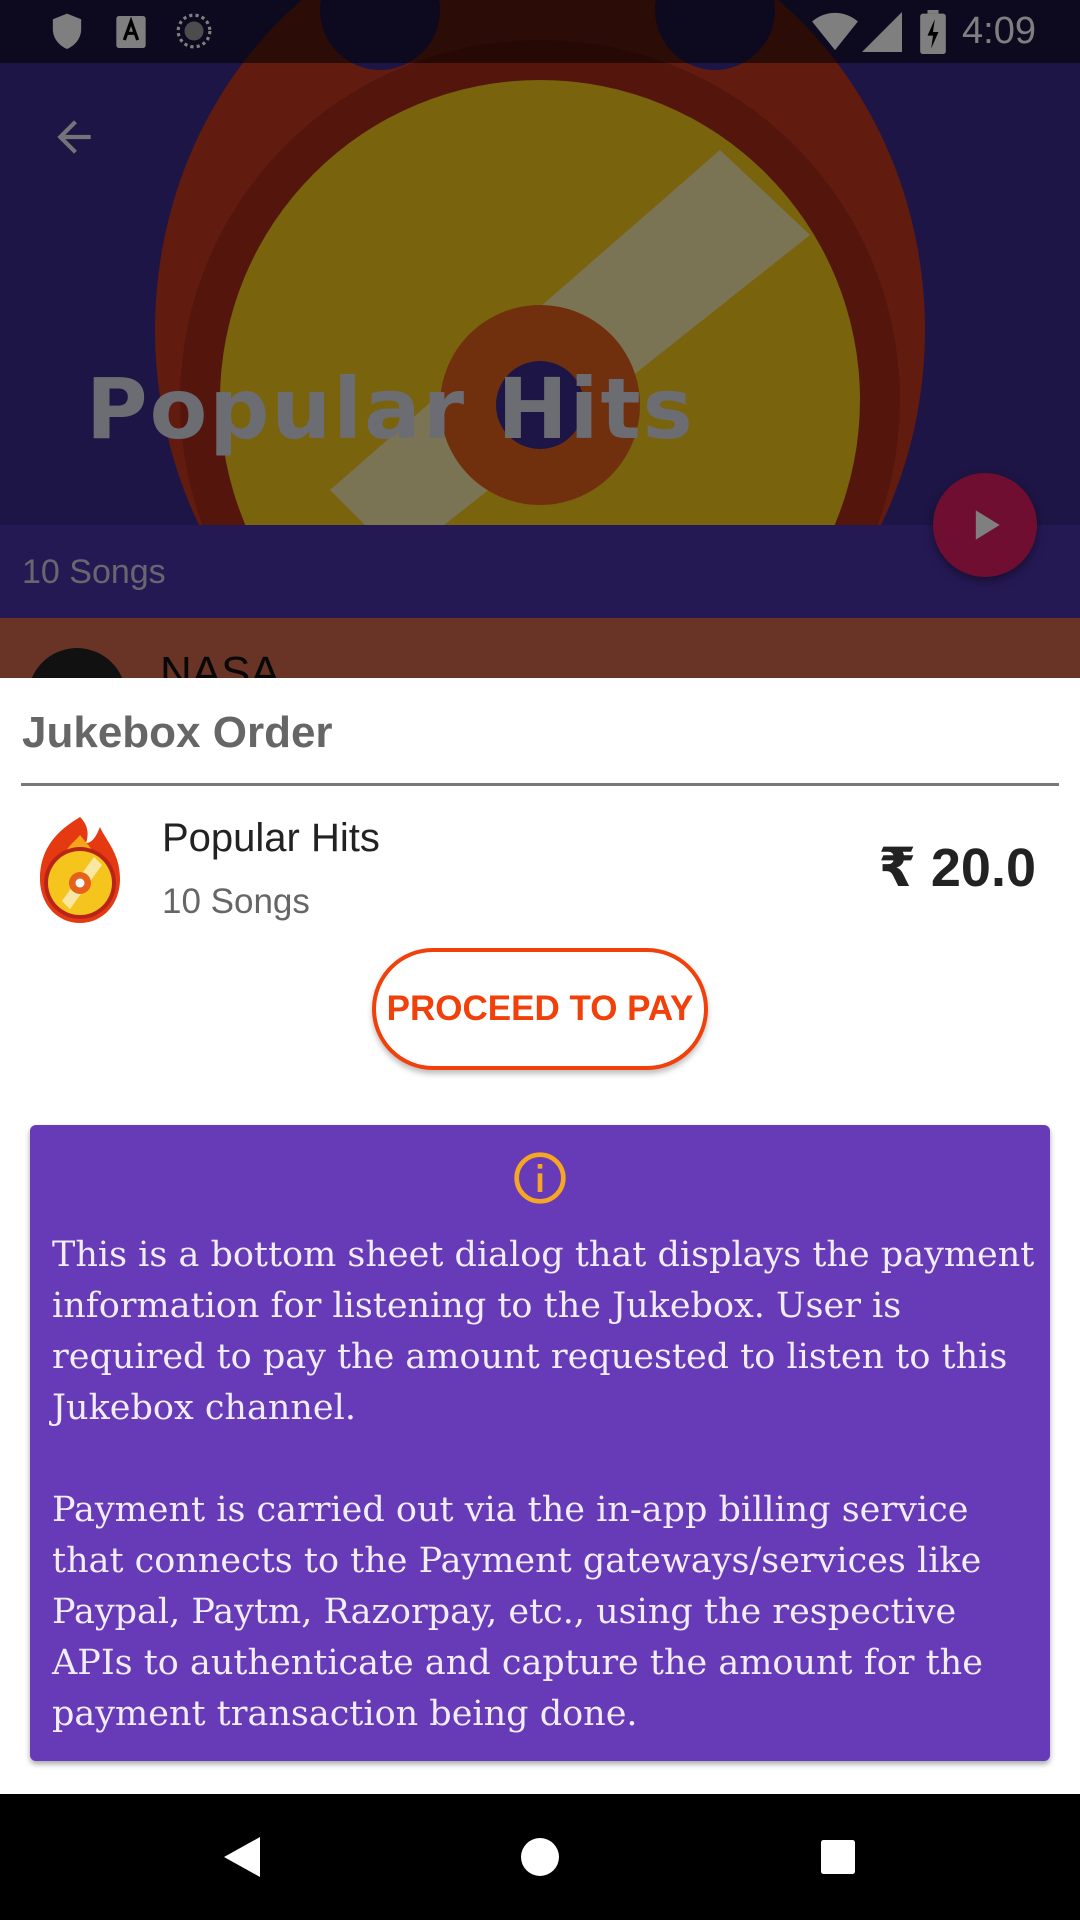  I want to click on order-item-songs: 10 Songs, so click(236, 901).